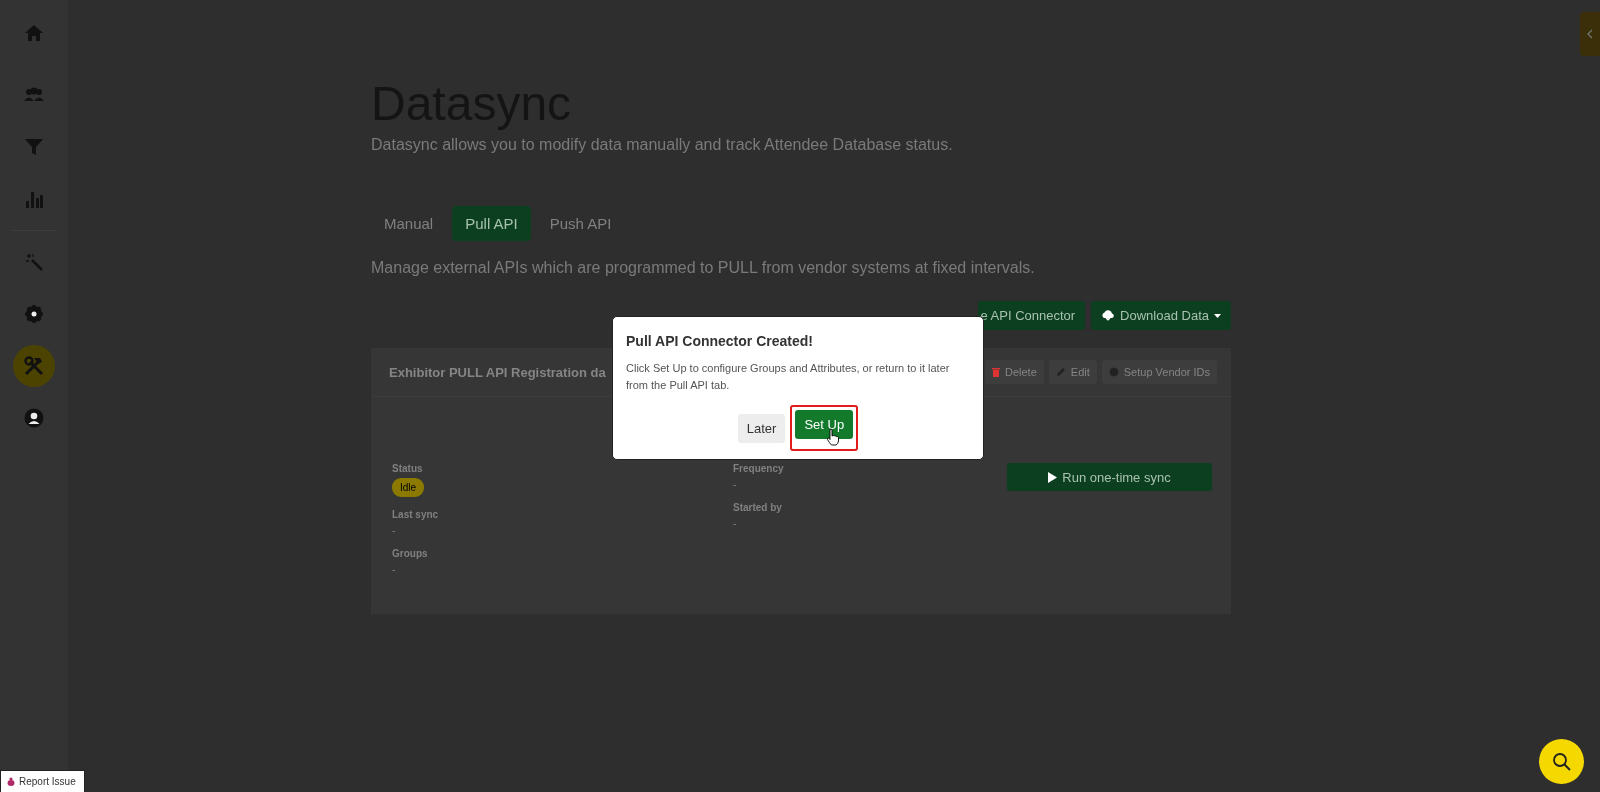 The image size is (1600, 792). I want to click on trash-icon, so click(996, 372).